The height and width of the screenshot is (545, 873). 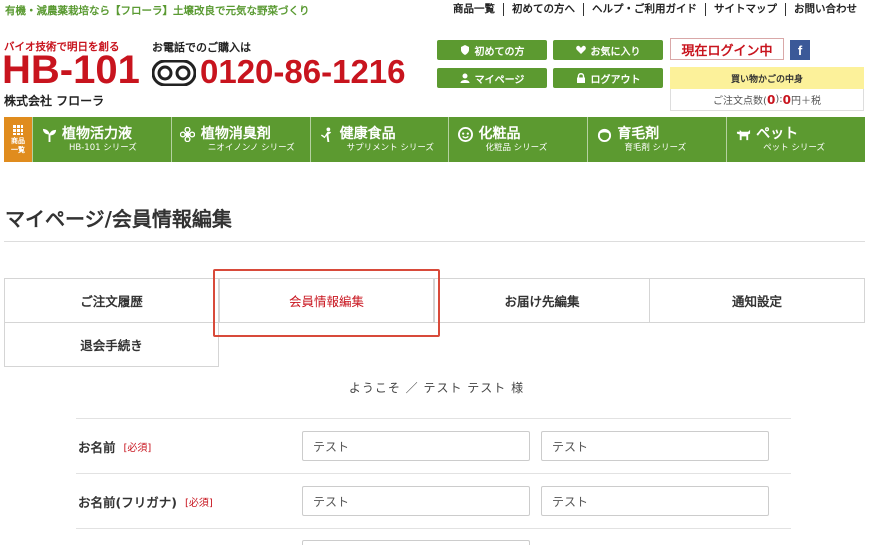 I want to click on nav-item-deodorizer: 植物消臭剤 ニオイノンノ シリーズ, so click(x=240, y=139).